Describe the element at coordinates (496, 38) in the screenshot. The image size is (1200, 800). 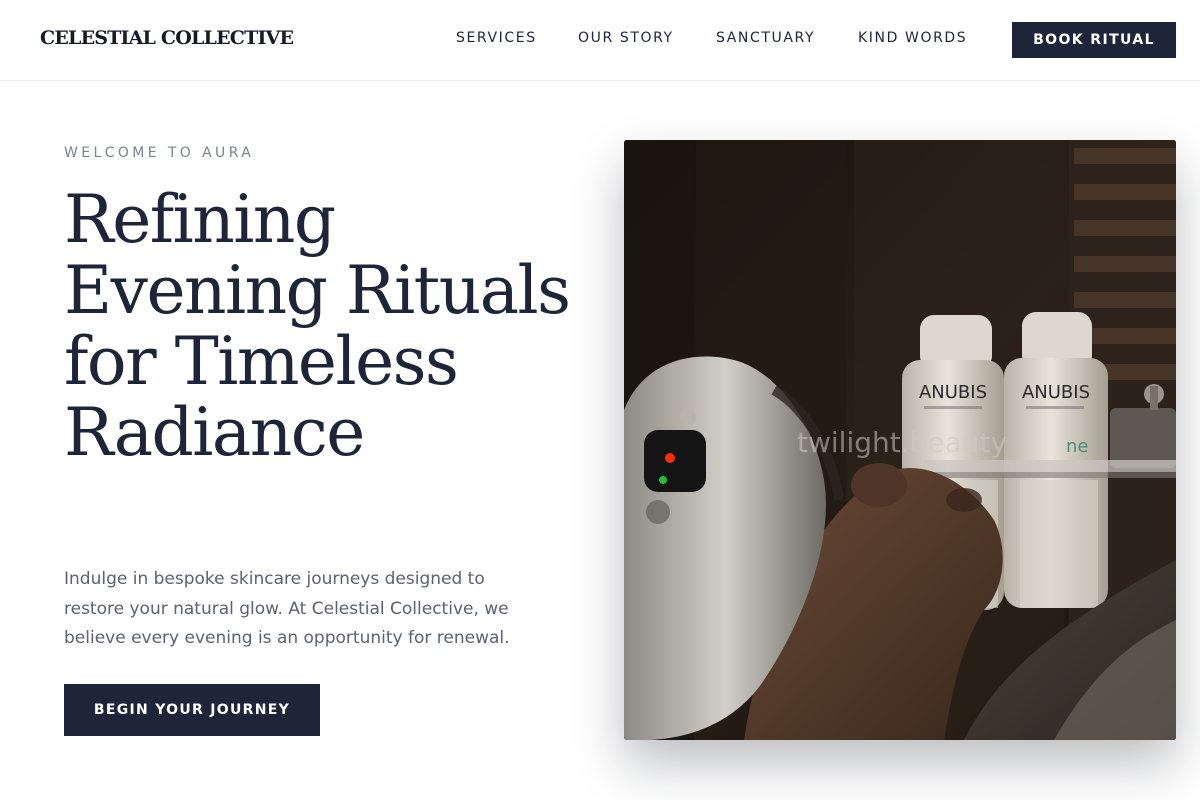
I see `nav-link-services: SERVICES` at that location.